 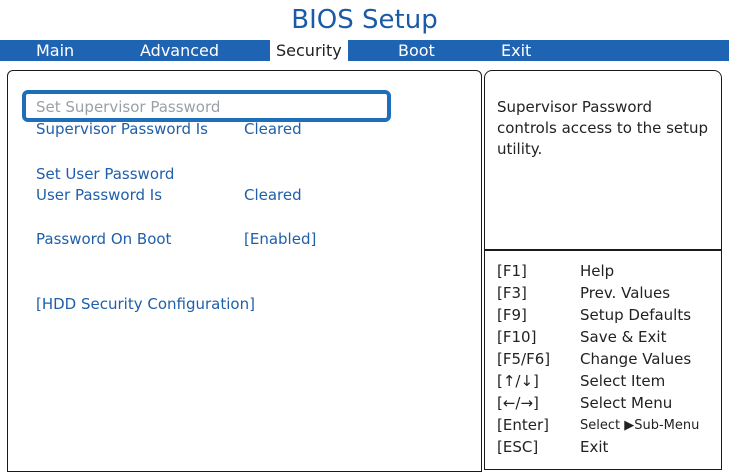 I want to click on key-f9-desc: Setup Defaults, so click(x=636, y=315).